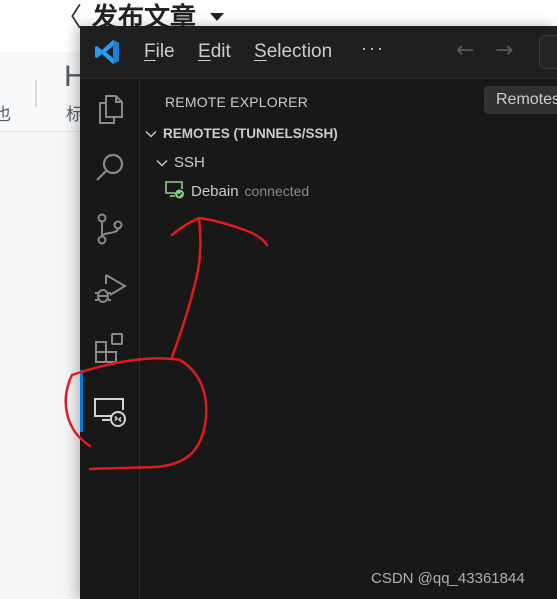 The image size is (557, 599). I want to click on sidebar-title: REMOTE EXPLORER, so click(237, 102).